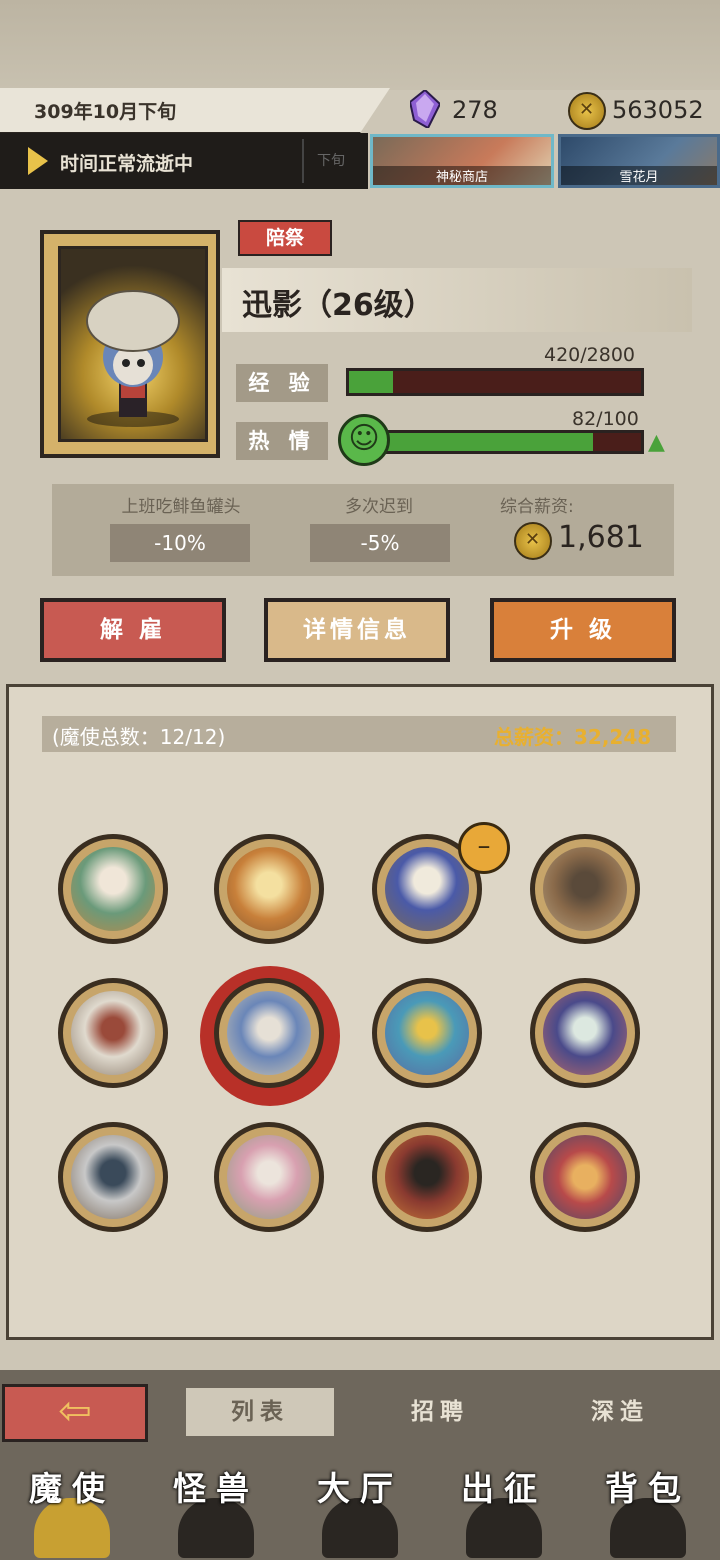 The image size is (720, 1560). I want to click on gold-count: 563052, so click(658, 110).